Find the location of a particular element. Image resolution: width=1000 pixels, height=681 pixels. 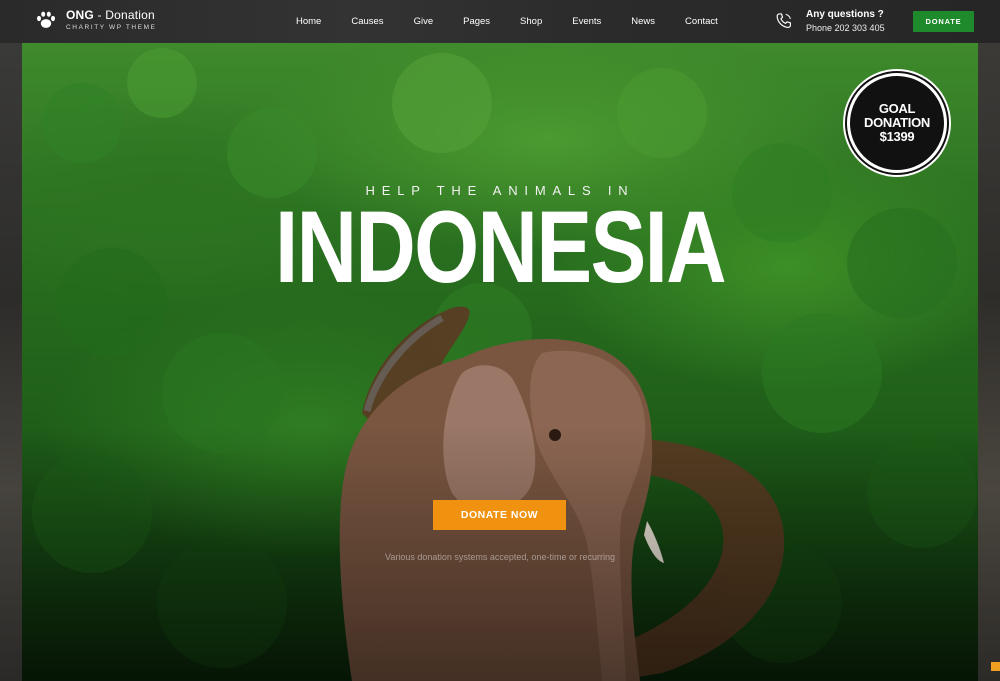

logo-text: ONG - Donation CHARITY WP THEME is located at coordinates (111, 20).